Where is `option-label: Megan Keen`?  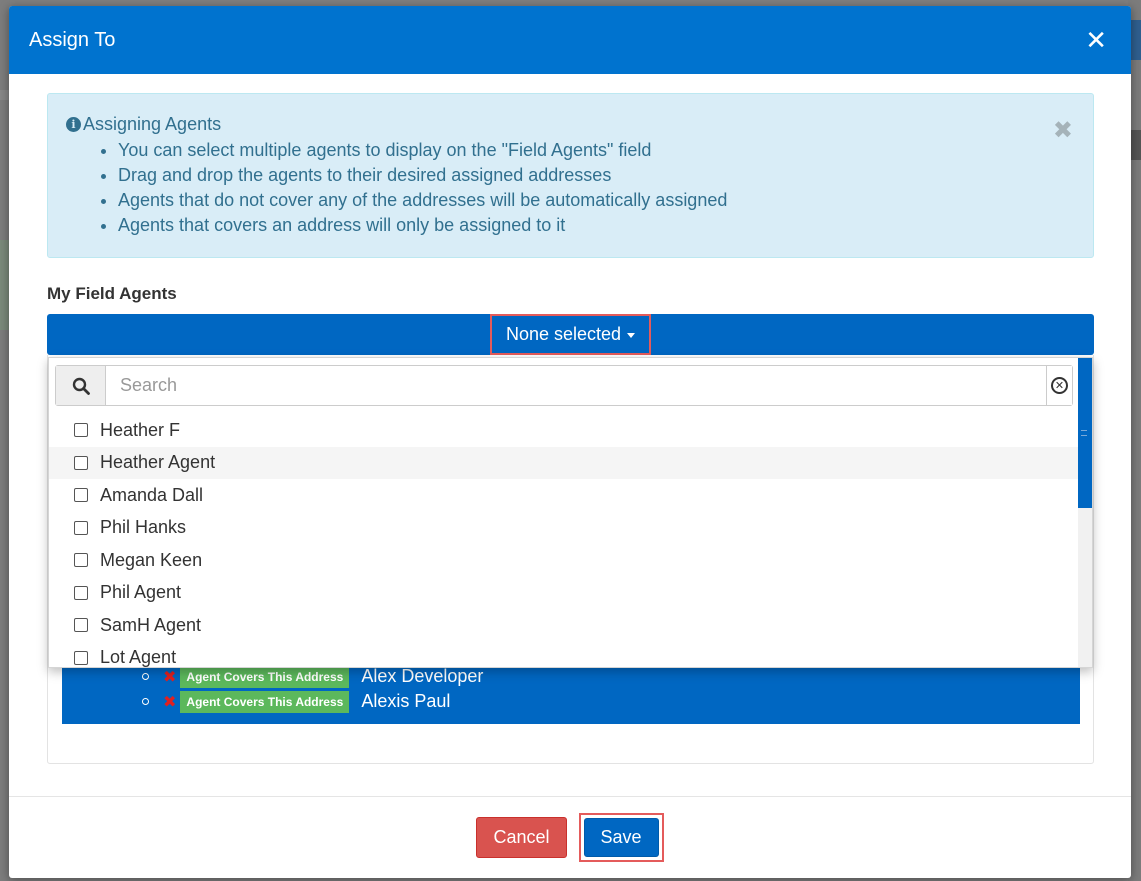
option-label: Megan Keen is located at coordinates (151, 559).